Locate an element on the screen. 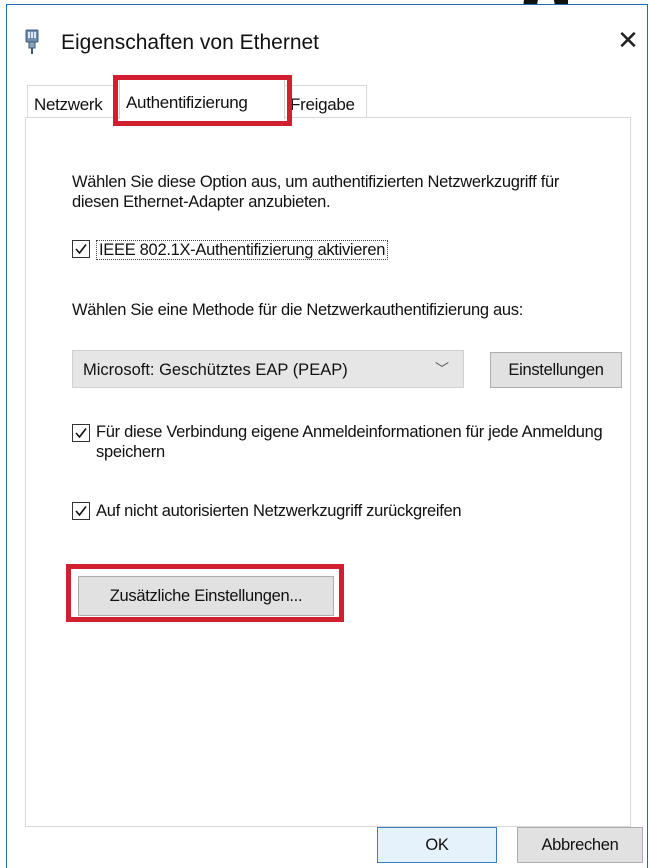 This screenshot has height=868, width=649. enable-8021x-label: IEEE 802.1X-Authentifizierung aktivieren is located at coordinates (242, 250).